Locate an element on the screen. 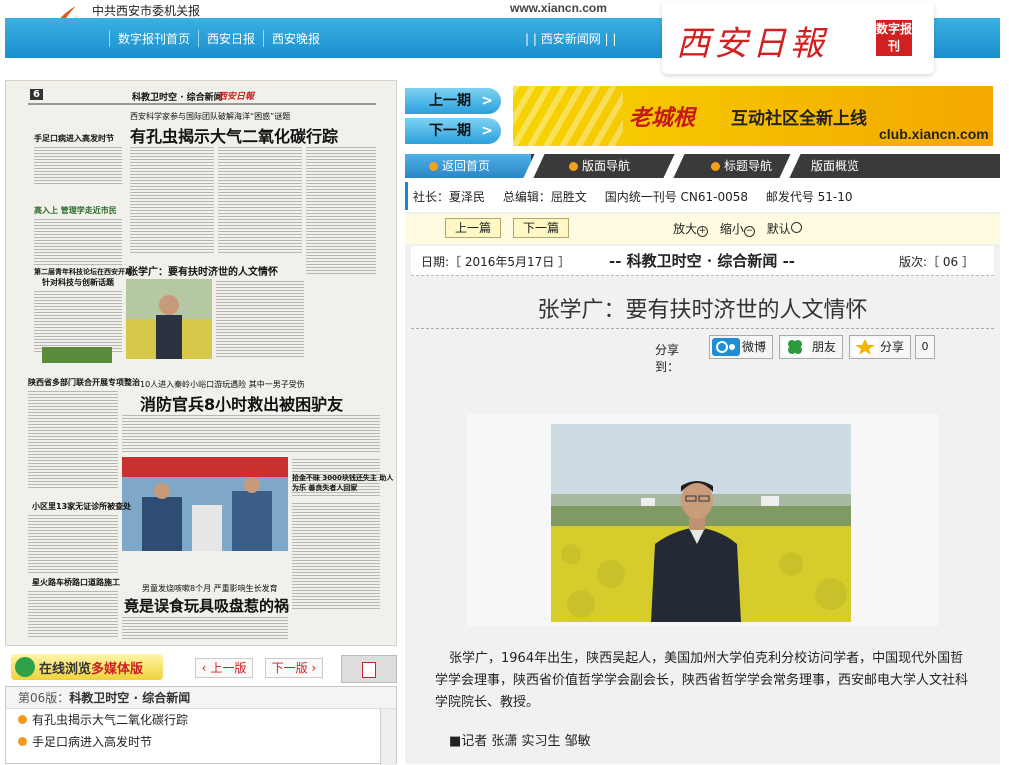  np-headline-cb: 陕西省多部门联合开展专项整治 is located at coordinates (84, 382).